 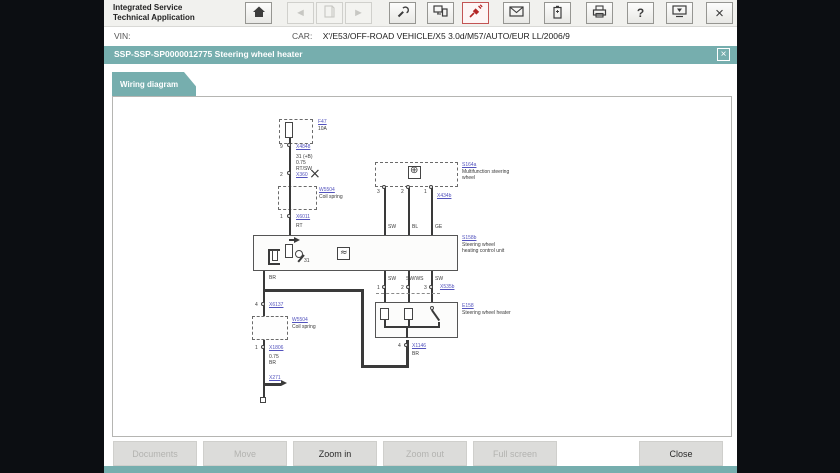 I want to click on app-title: Integrated Service Technical Application, so click(x=154, y=13).